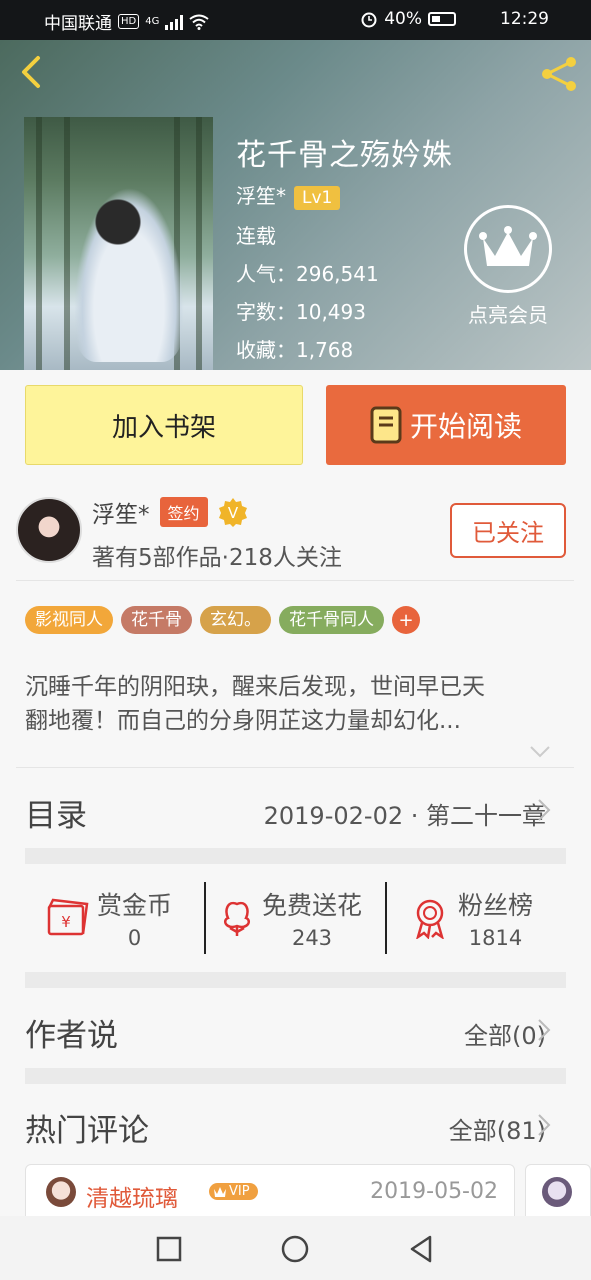  I want to click on signed-badge: 签约, so click(183, 512).